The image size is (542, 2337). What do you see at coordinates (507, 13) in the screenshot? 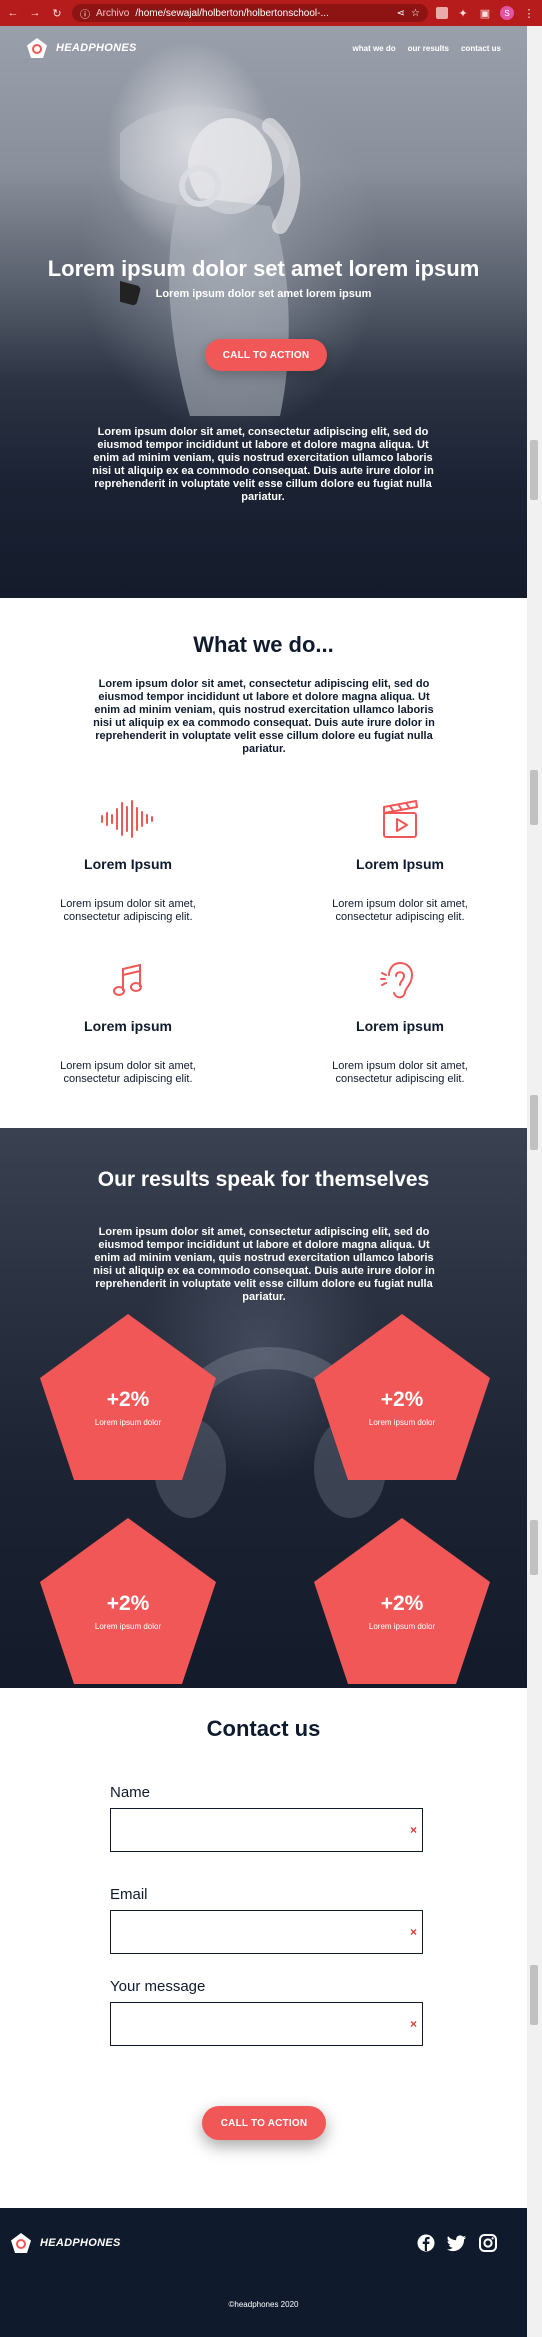
I see `profile-avatar: S` at bounding box center [507, 13].